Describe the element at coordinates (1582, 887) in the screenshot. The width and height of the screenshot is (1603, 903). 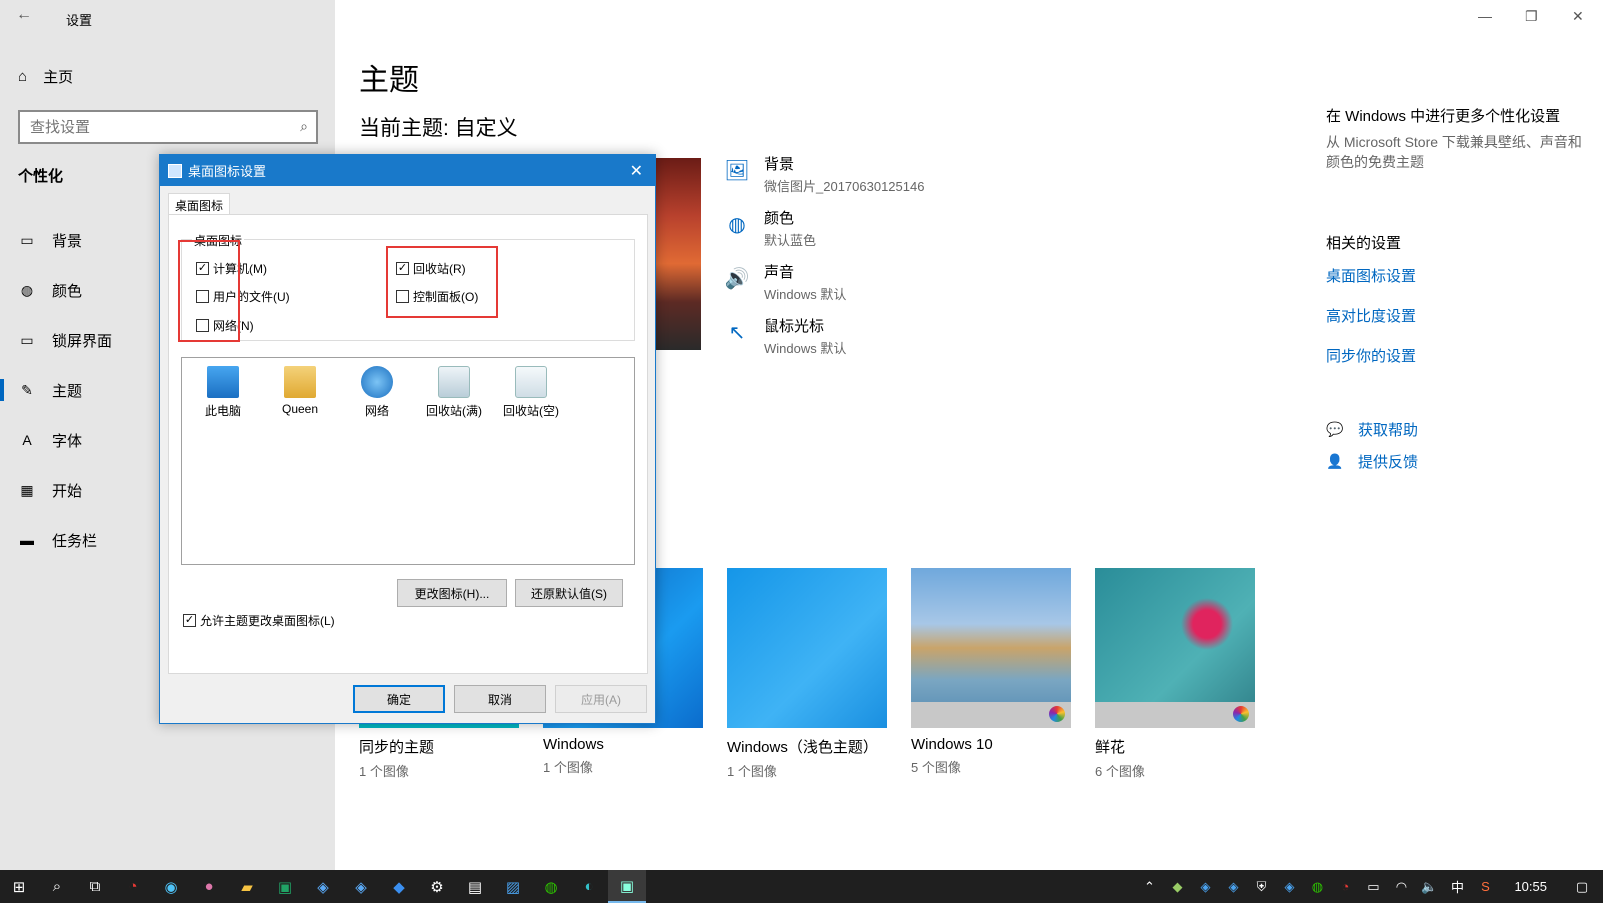
I see `notification-icon: ▢` at that location.